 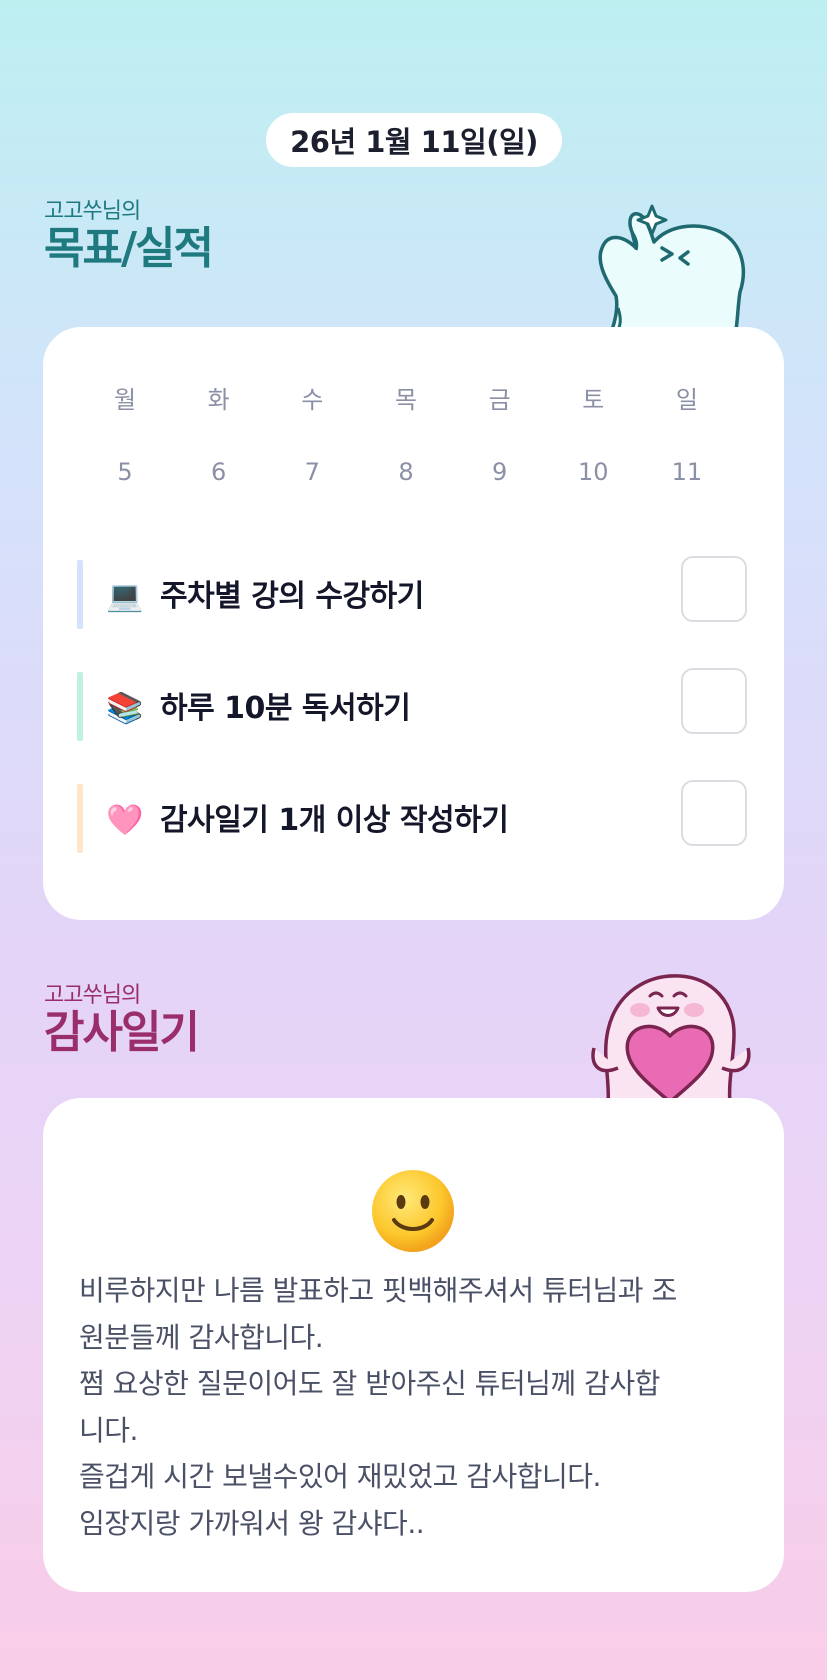 What do you see at coordinates (219, 472) in the screenshot?
I see `date-cell: 6` at bounding box center [219, 472].